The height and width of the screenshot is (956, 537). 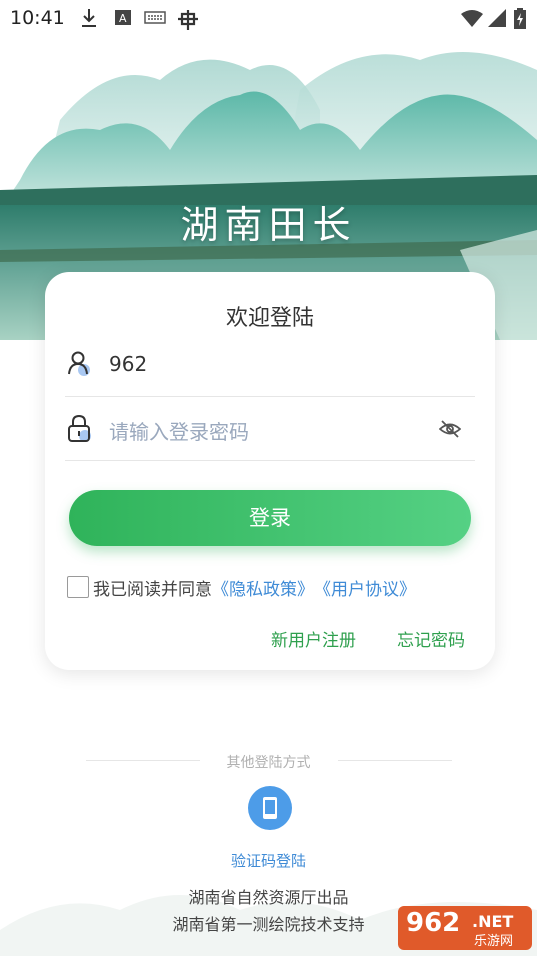 I want to click on privacy-policy-link: 《隐私政策》, so click(x=263, y=587).